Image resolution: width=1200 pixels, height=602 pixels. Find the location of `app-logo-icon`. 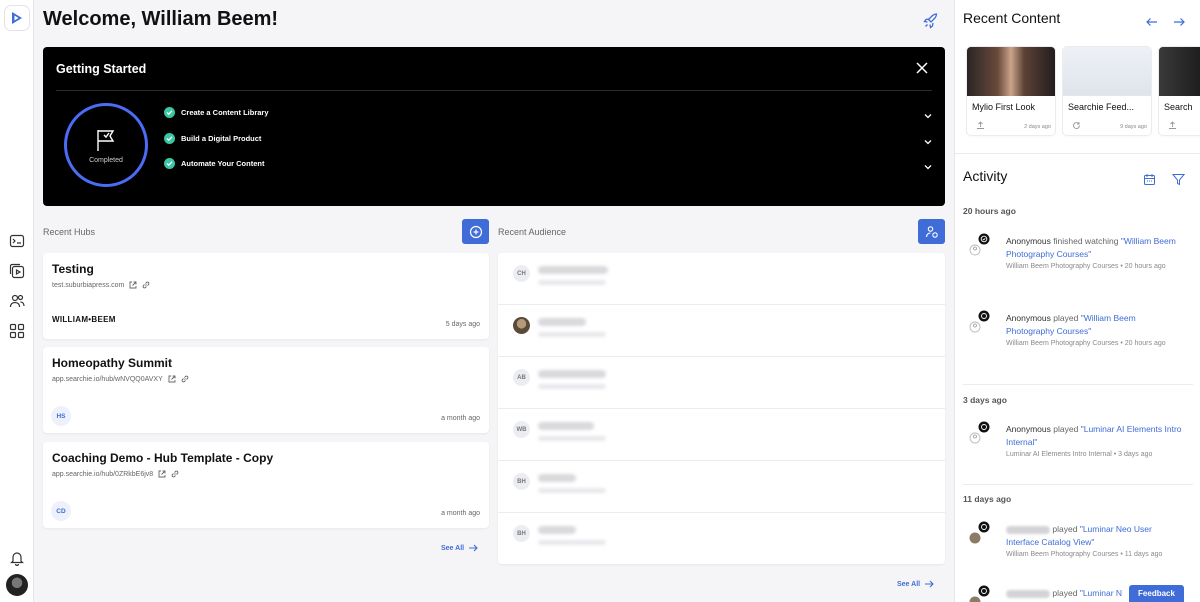

app-logo-icon is located at coordinates (17, 18).